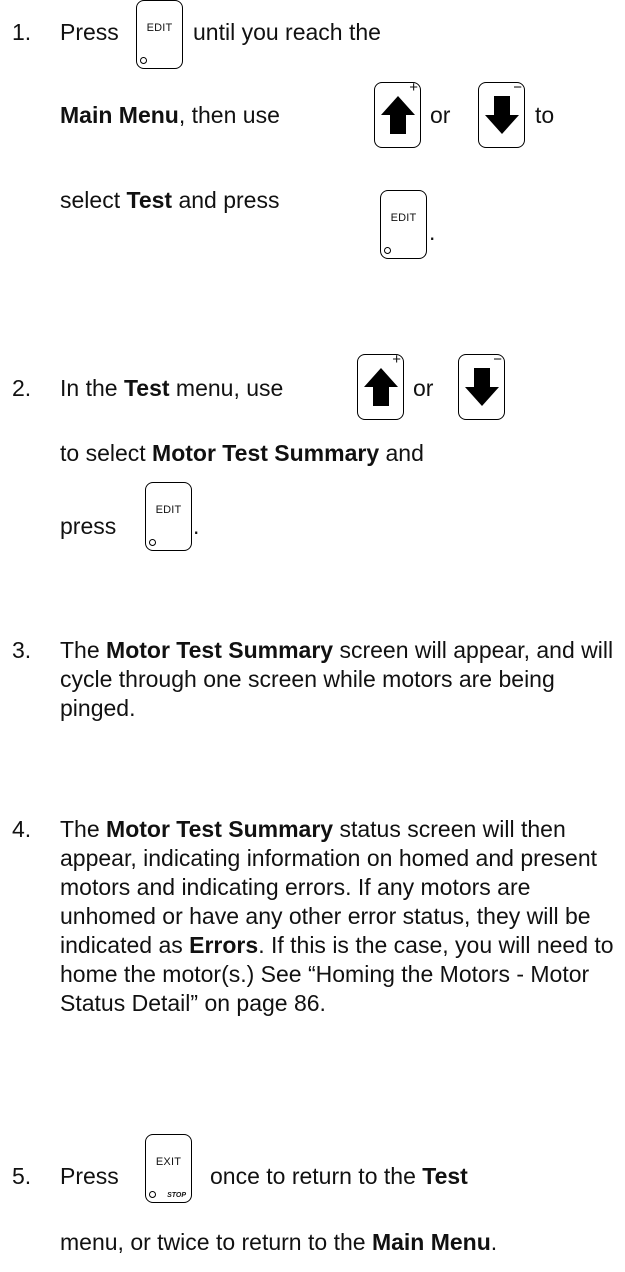 This screenshot has height=1272, width=625. Describe the element at coordinates (545, 115) in the screenshot. I see `step-1-to: to` at that location.